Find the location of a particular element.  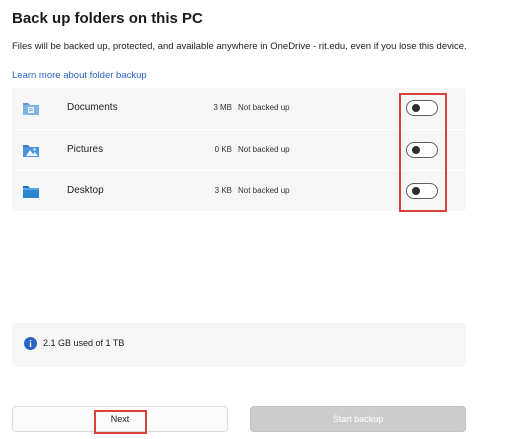

folder-row-desktop: Desktop 3 KB Not backed up is located at coordinates (239, 191).